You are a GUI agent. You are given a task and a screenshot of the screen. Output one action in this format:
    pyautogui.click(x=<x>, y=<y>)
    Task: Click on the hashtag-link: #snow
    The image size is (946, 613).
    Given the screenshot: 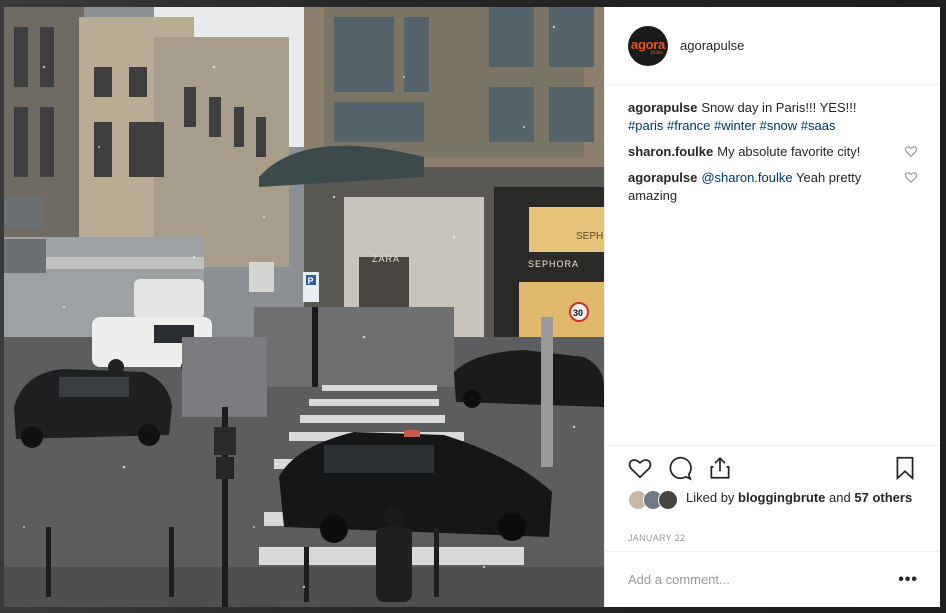 What is the action you would take?
    pyautogui.click(x=779, y=125)
    